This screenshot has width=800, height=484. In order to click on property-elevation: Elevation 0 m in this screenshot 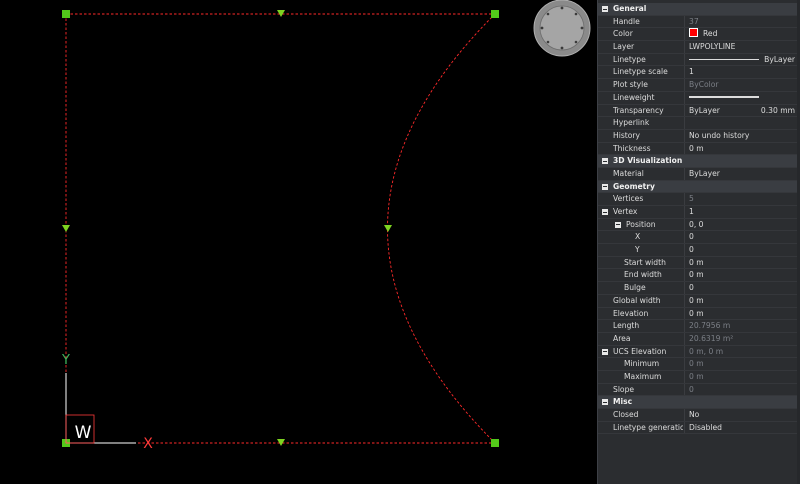, I will do `click(697, 314)`.